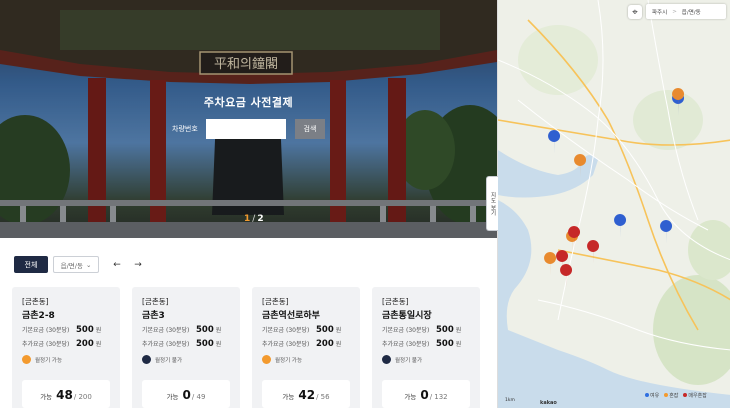  I want to click on search-button: 검색, so click(310, 129).